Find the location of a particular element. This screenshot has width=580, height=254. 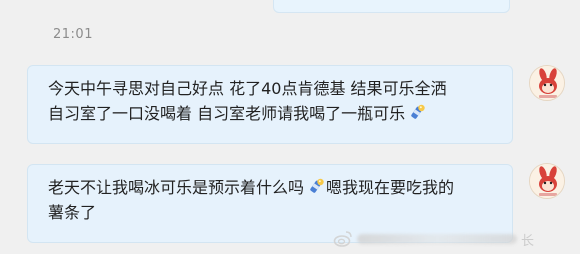

message-line: 老天不让我喝冰可乐是预示着什么吗 嗯我现在要吃我的 is located at coordinates (270, 187).